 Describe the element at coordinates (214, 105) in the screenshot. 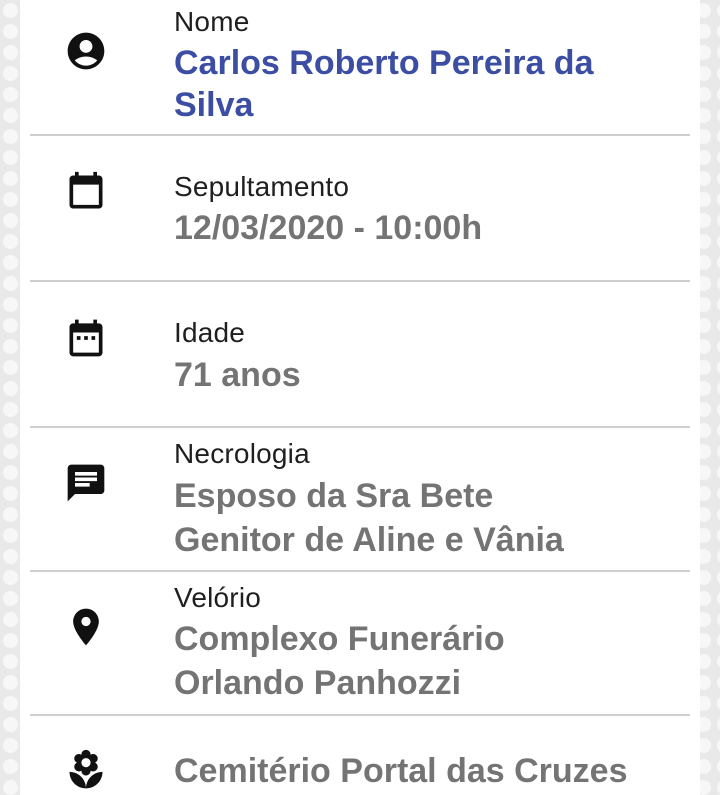

I see `value-nome-line2: Silva` at that location.